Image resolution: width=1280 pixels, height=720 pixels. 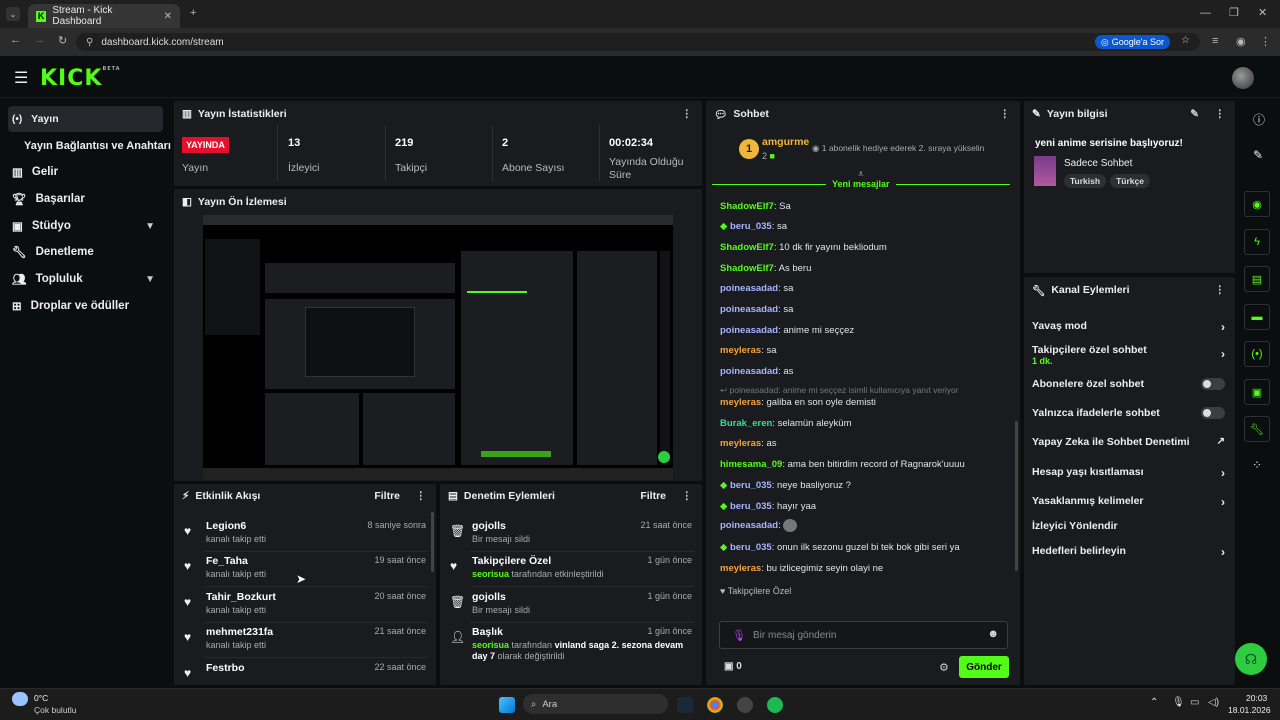 What do you see at coordinates (1215, 41) in the screenshot?
I see `reading-list-icon: ≡` at bounding box center [1215, 41].